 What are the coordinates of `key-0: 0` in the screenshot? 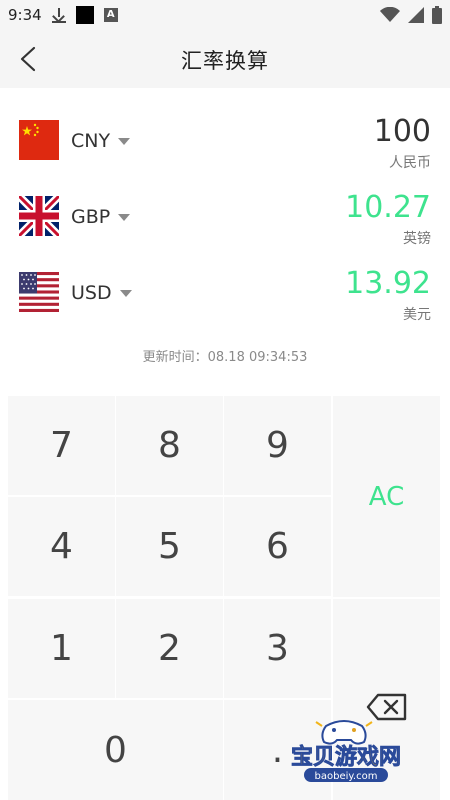 It's located at (115, 750).